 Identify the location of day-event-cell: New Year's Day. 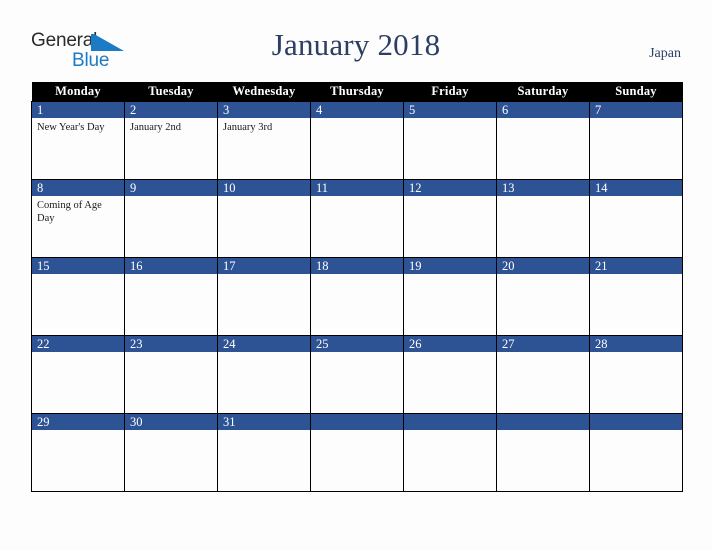
(78, 148).